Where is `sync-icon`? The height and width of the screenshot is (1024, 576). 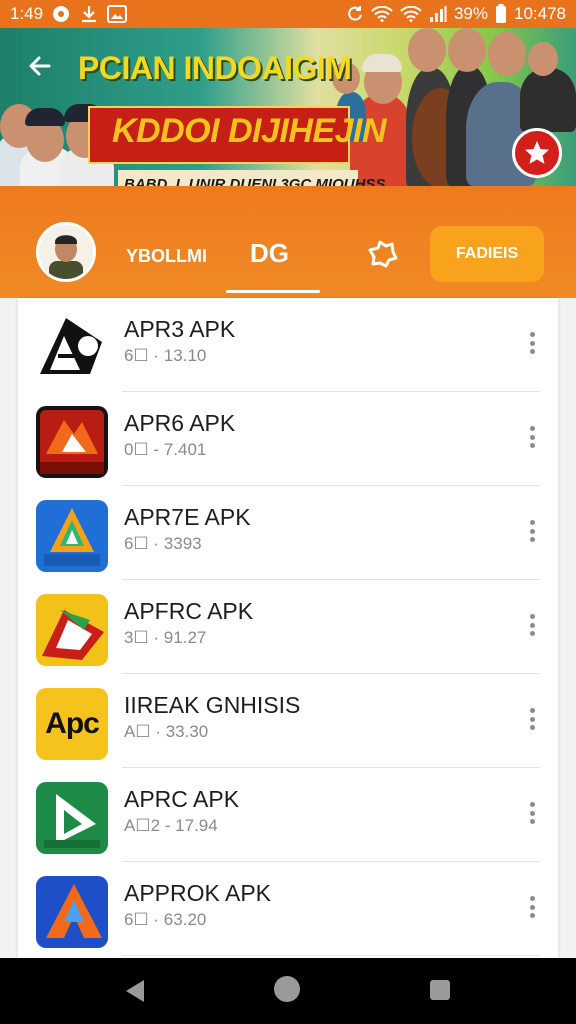
sync-icon is located at coordinates (355, 14).